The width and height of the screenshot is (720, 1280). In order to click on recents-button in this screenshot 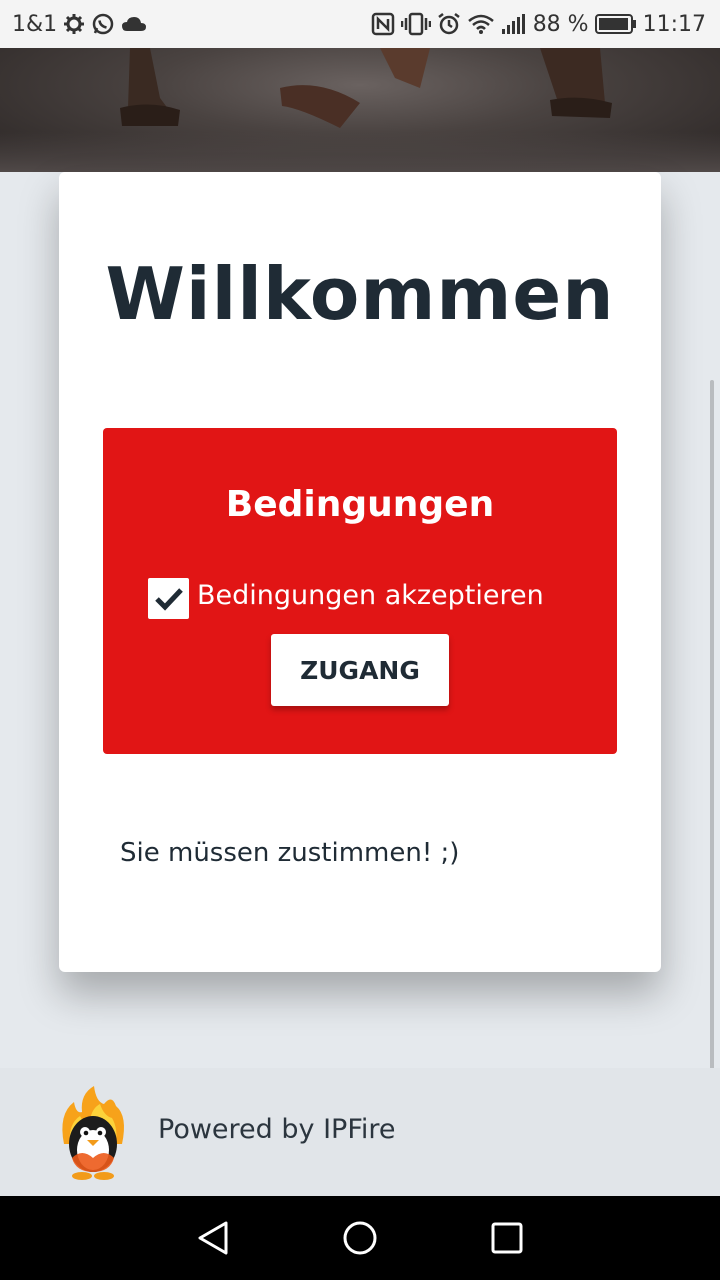, I will do `click(507, 1238)`.